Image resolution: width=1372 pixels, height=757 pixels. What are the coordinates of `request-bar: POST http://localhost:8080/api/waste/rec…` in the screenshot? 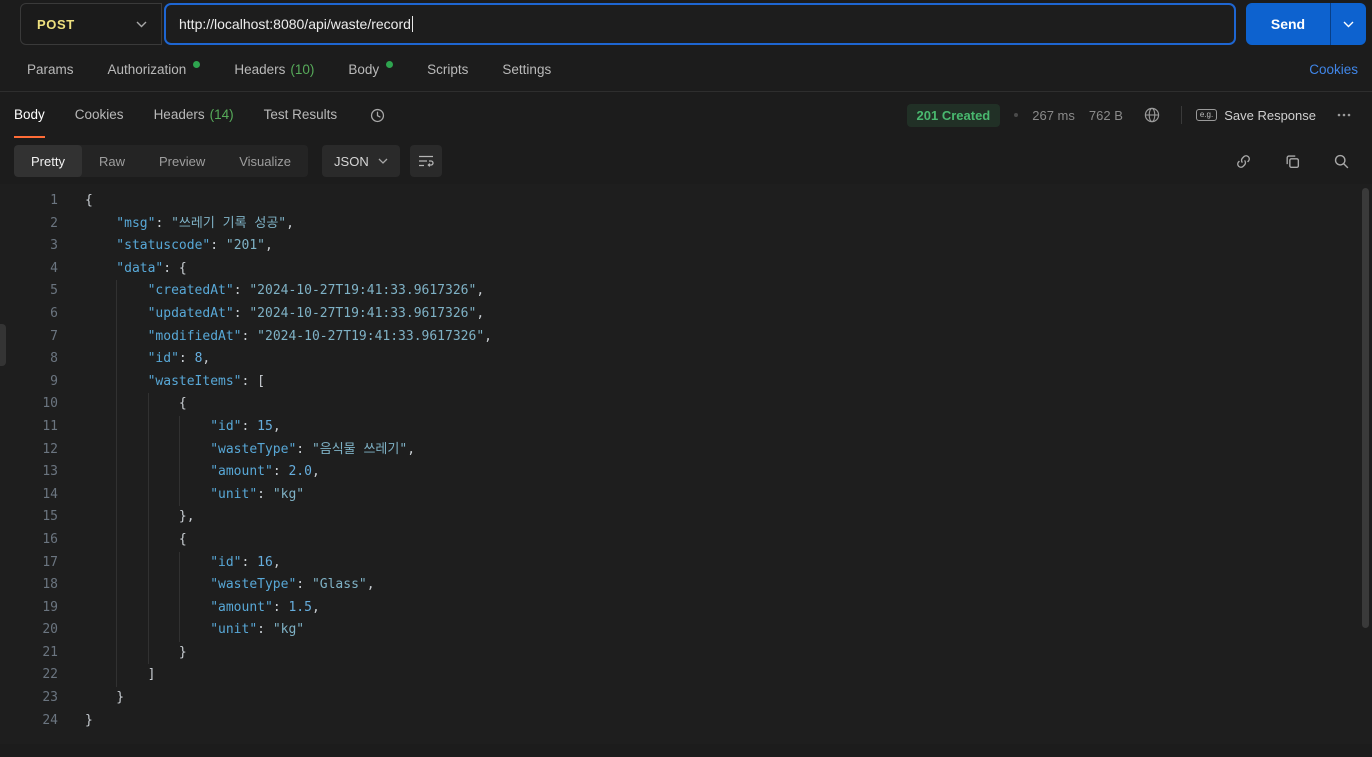 It's located at (686, 24).